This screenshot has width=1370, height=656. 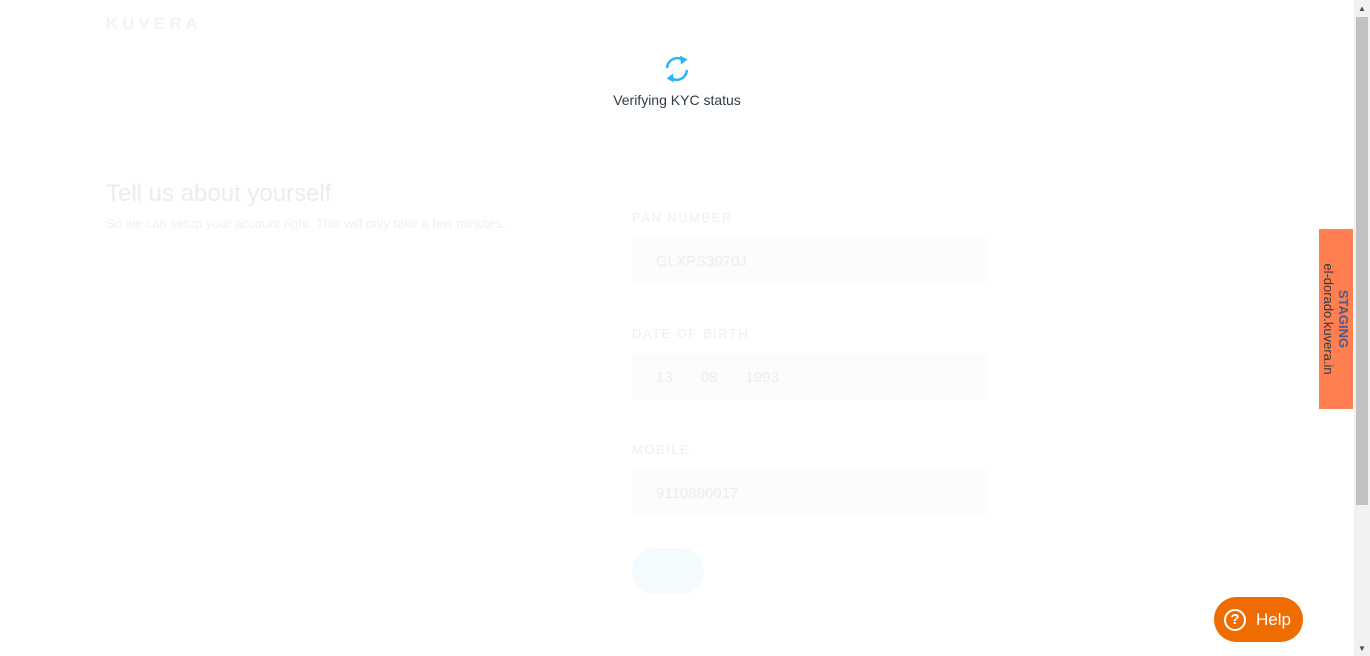 I want to click on page-title: Tell us about yourself, so click(x=219, y=193).